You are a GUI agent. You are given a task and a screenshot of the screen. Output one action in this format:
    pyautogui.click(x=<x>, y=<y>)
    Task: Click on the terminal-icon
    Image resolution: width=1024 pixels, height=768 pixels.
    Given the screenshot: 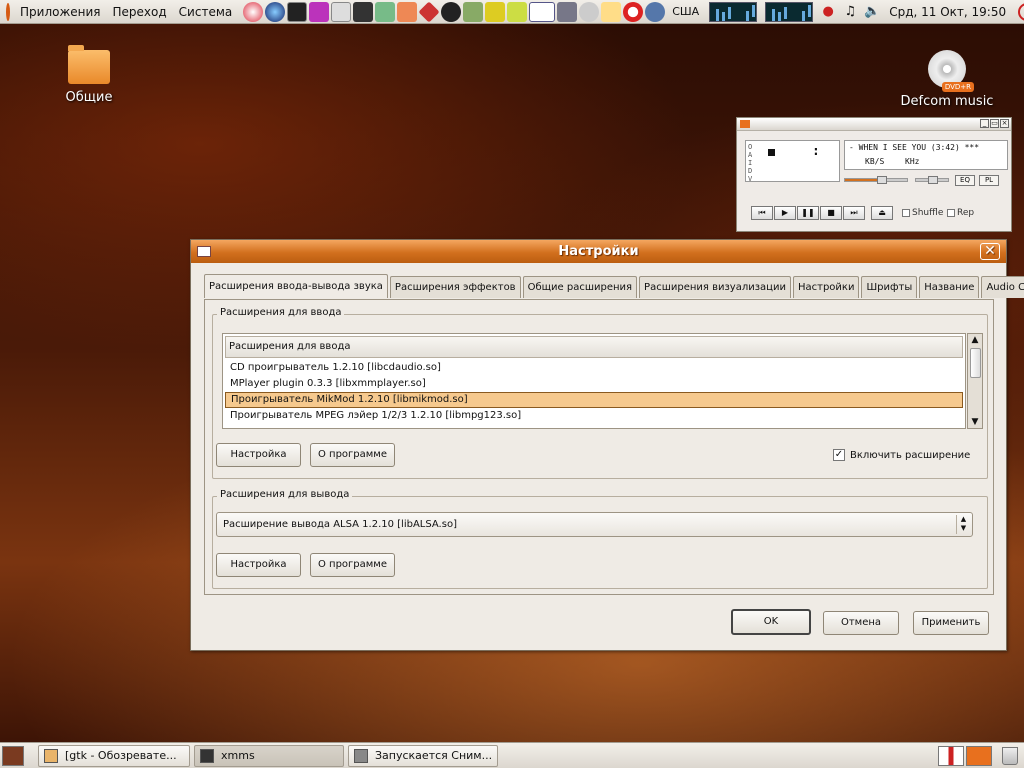 What is the action you would take?
    pyautogui.click(x=297, y=11)
    